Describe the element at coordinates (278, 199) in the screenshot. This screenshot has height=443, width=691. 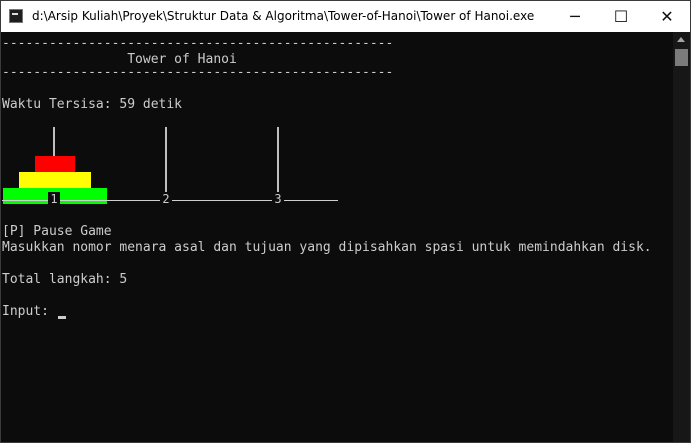
I see `tower-3-label: 3` at that location.